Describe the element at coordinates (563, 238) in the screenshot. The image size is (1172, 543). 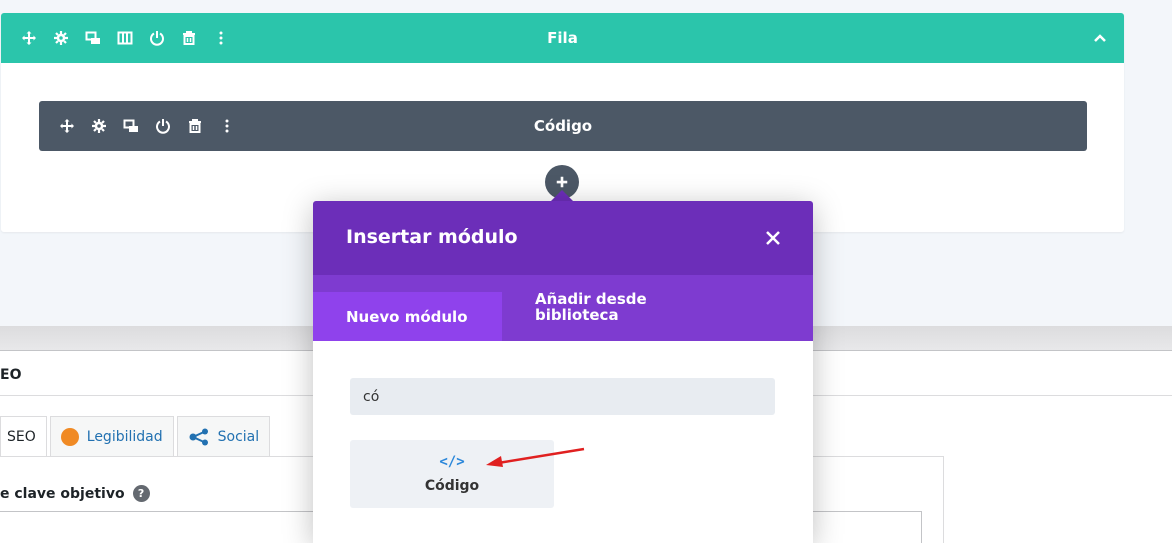
I see `modal-header: Insertar módulo` at that location.